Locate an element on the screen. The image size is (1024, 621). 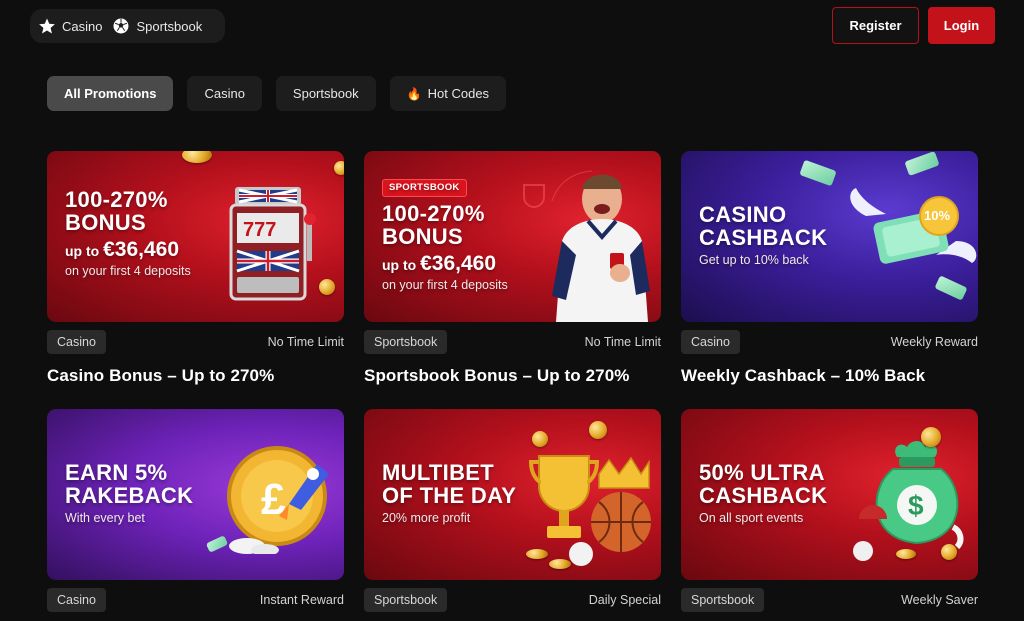
banner-text: EARN 5% RAKEBACK With every bet is located at coordinates (129, 493).